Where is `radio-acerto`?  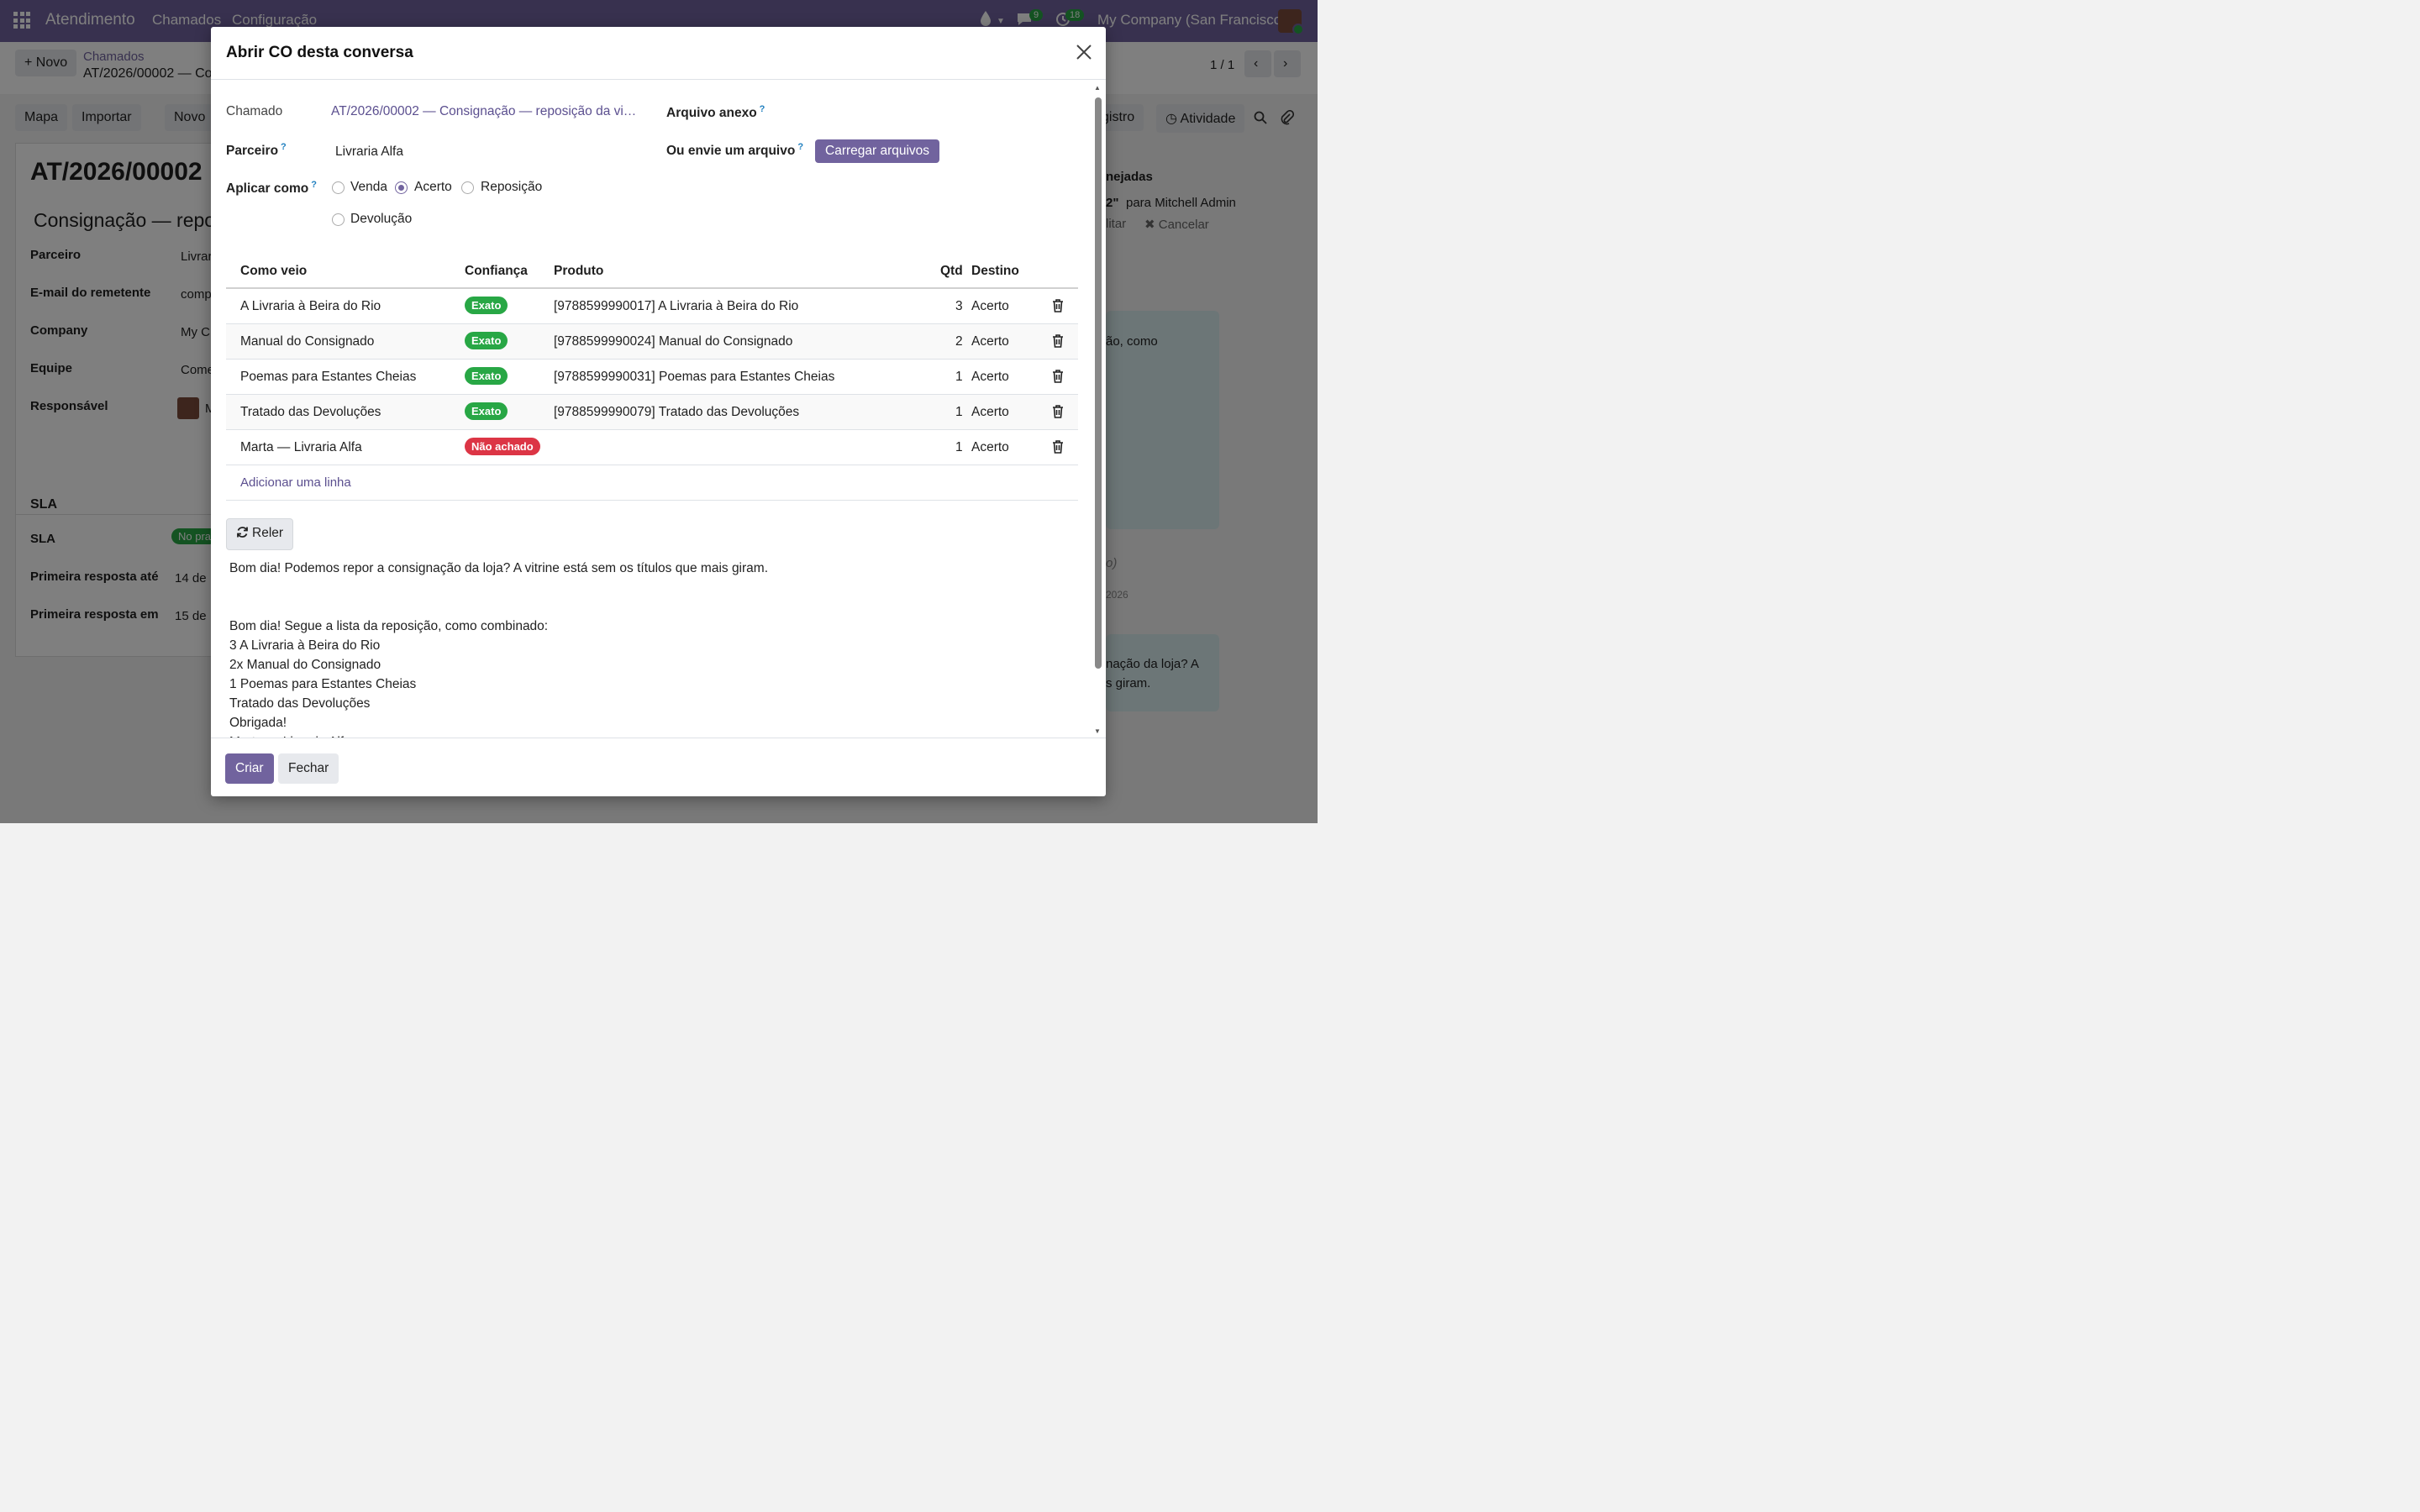 radio-acerto is located at coordinates (401, 187).